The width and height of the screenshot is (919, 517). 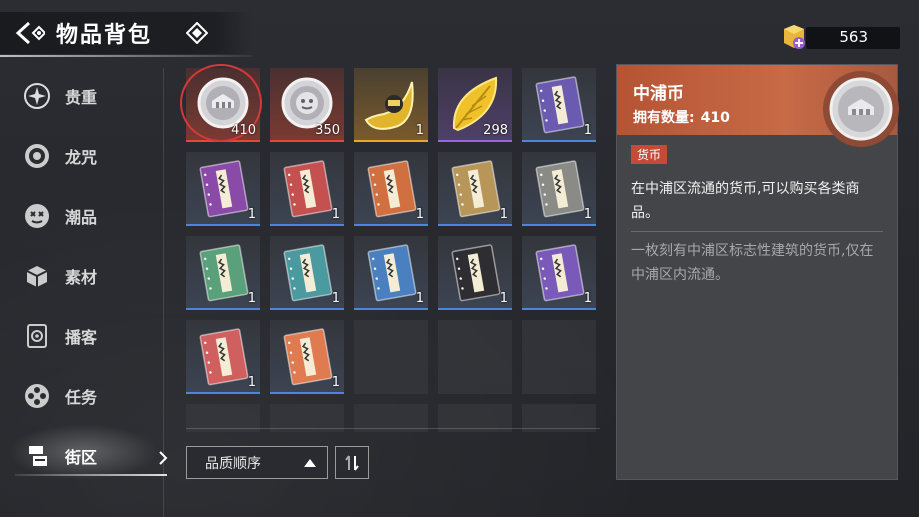 What do you see at coordinates (243, 130) in the screenshot?
I see `item-count: 410` at bounding box center [243, 130].